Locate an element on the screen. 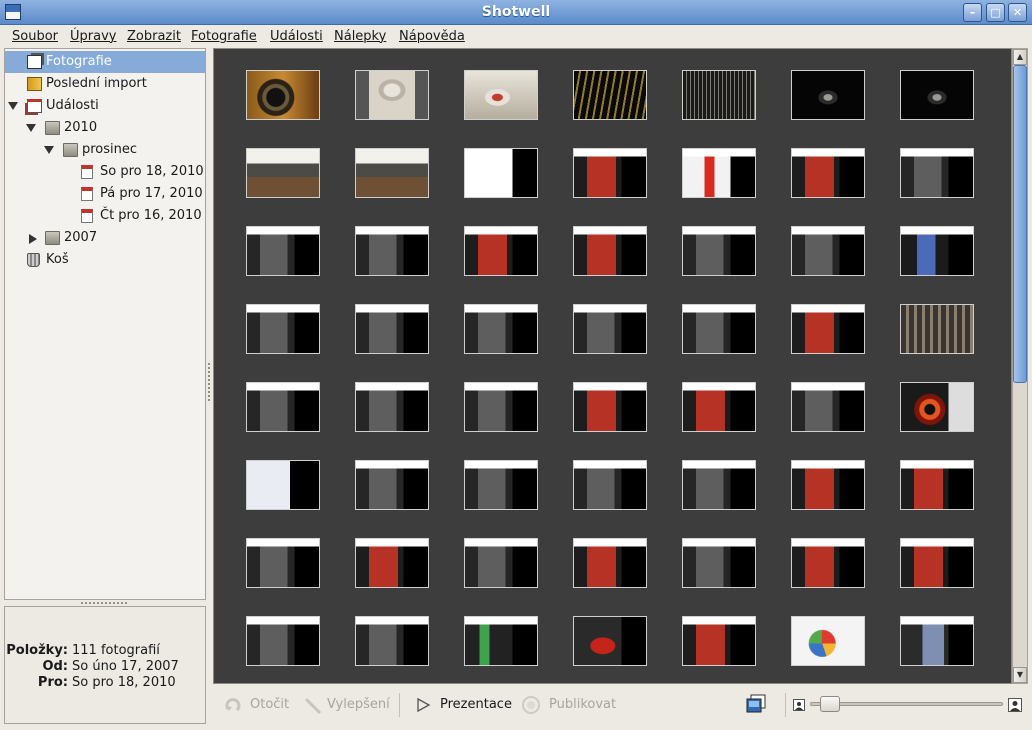 The height and width of the screenshot is (730, 1032). sidebar-item-event-dec17: Pá pro 17, 2010 is located at coordinates (105, 194).